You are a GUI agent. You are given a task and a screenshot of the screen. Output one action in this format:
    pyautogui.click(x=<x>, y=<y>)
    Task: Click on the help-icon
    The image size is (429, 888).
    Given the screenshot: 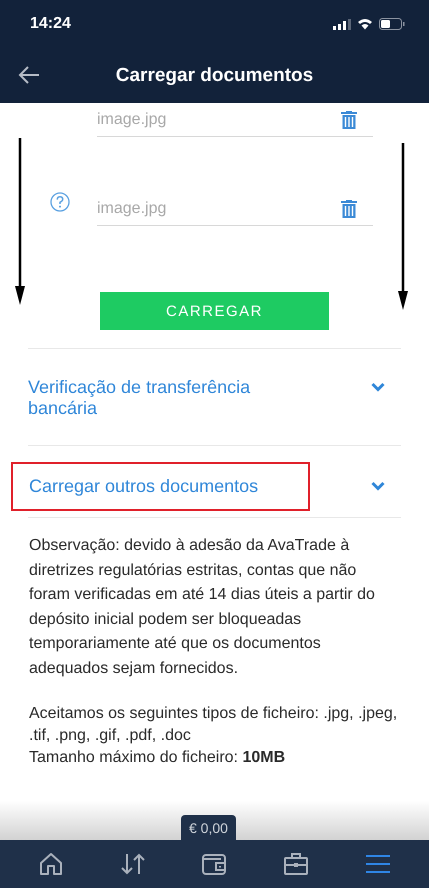 What is the action you would take?
    pyautogui.click(x=60, y=202)
    